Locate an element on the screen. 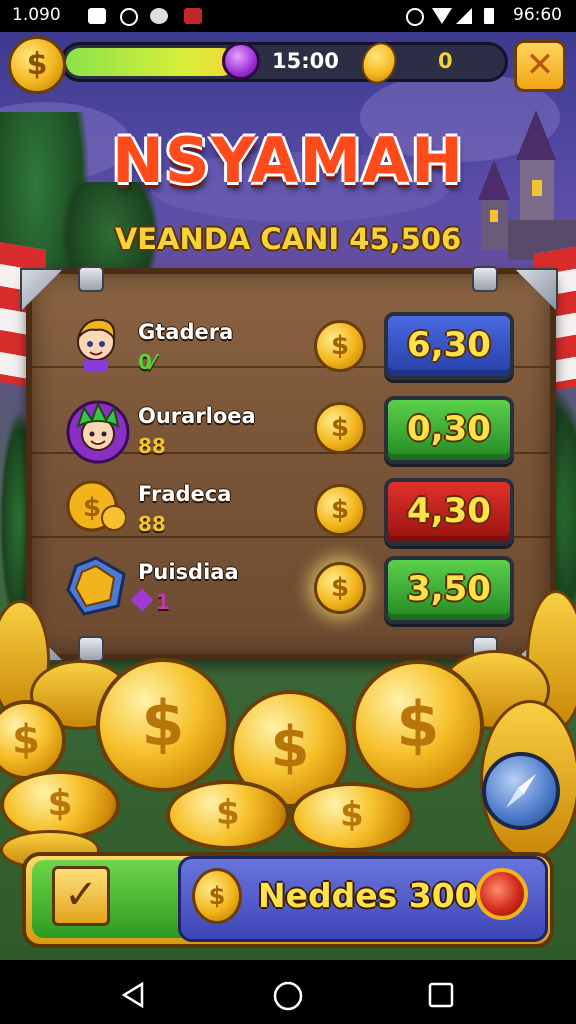  sync-icon is located at coordinates (129, 17).